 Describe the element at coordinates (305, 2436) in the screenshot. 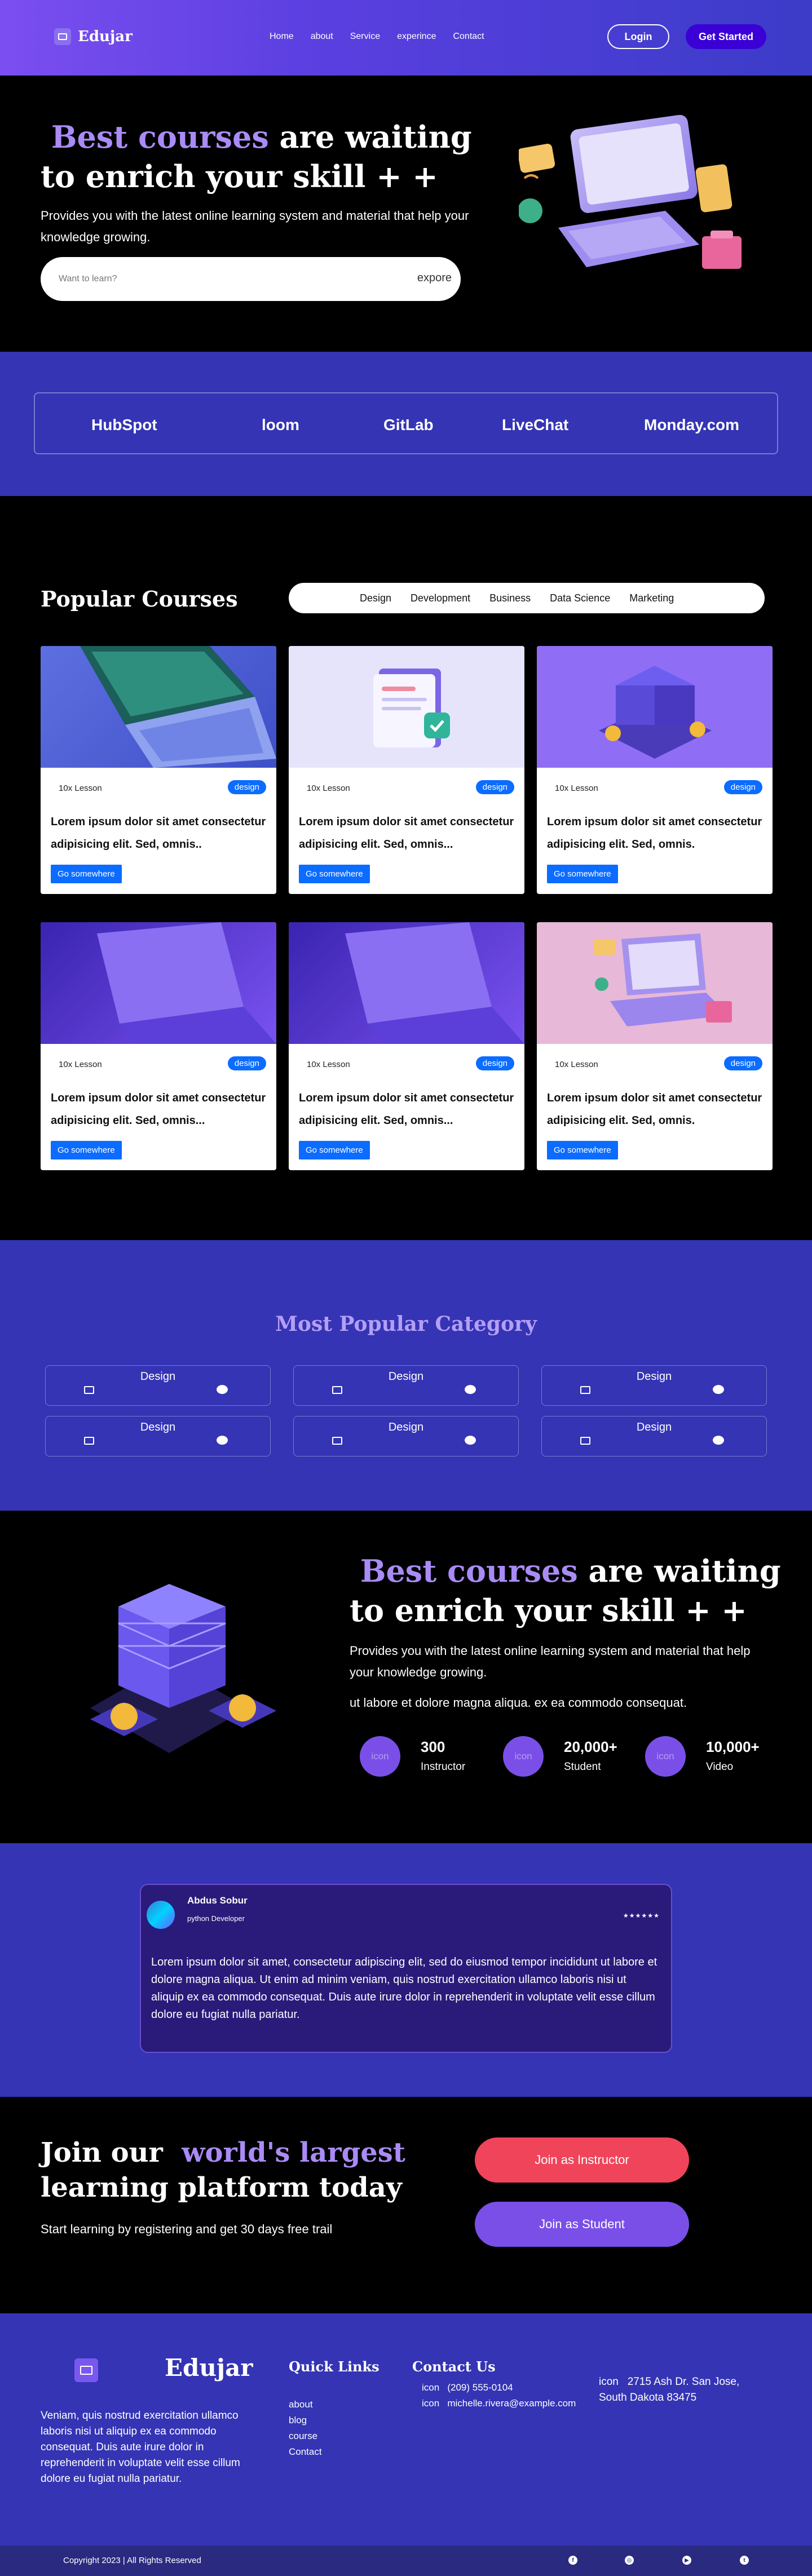

I see `footer-link-course: course` at that location.